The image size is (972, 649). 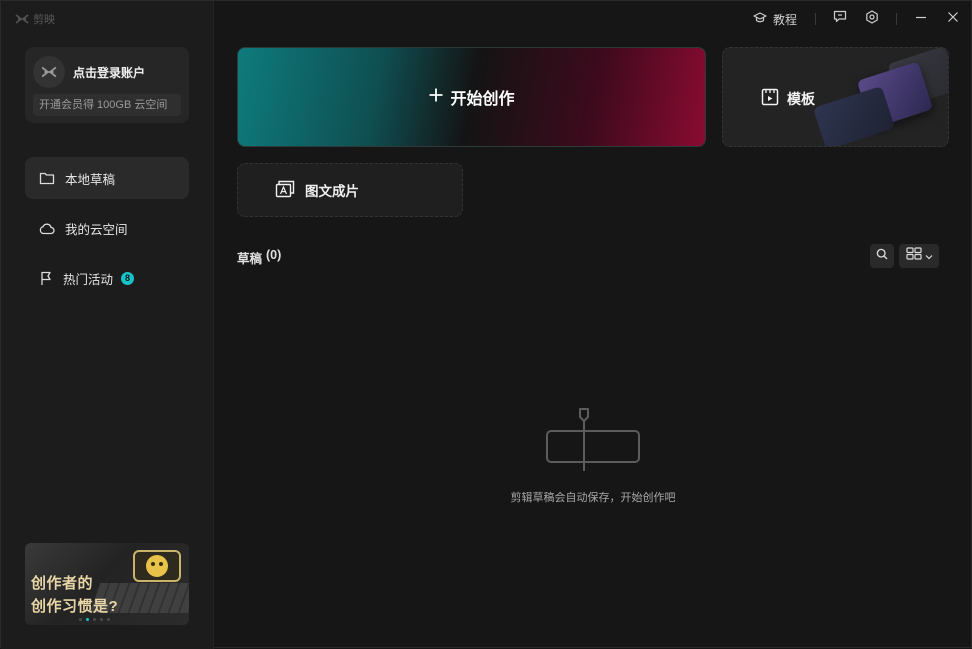 I want to click on empty-drafts-message: 剪辑草稿会自动保存，开始创作吧, so click(x=593, y=498).